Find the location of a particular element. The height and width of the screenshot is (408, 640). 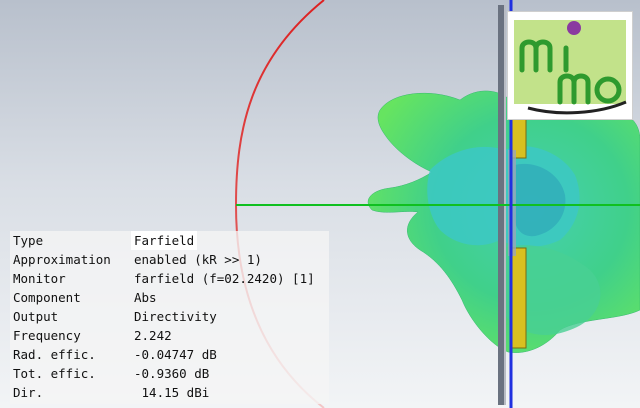

info-value: 2.242 is located at coordinates (153, 335).